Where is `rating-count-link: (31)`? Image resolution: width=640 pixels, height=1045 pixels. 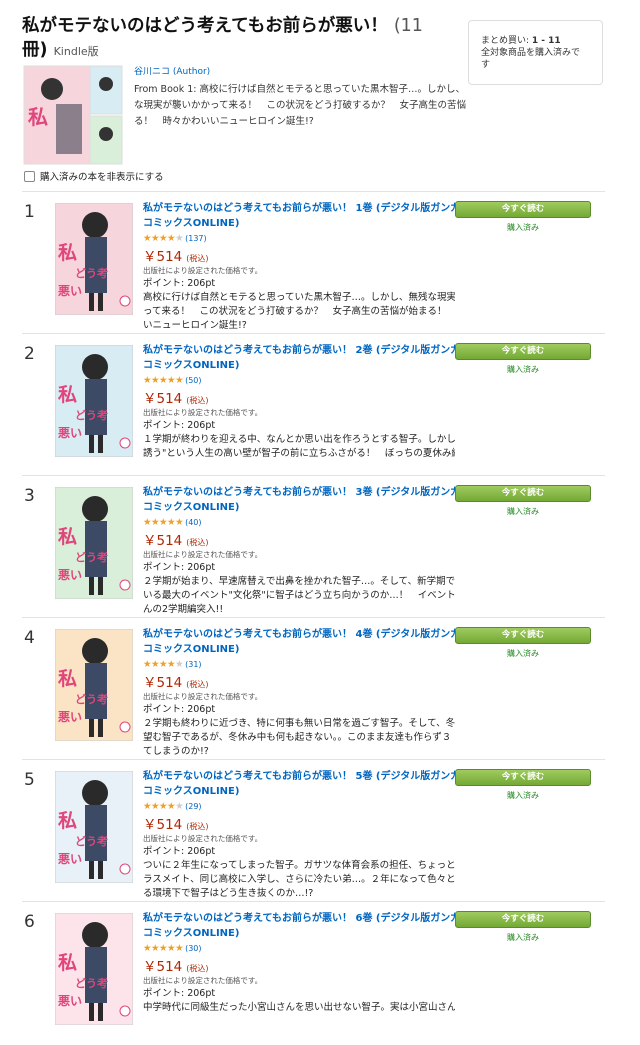 rating-count-link: (31) is located at coordinates (193, 664).